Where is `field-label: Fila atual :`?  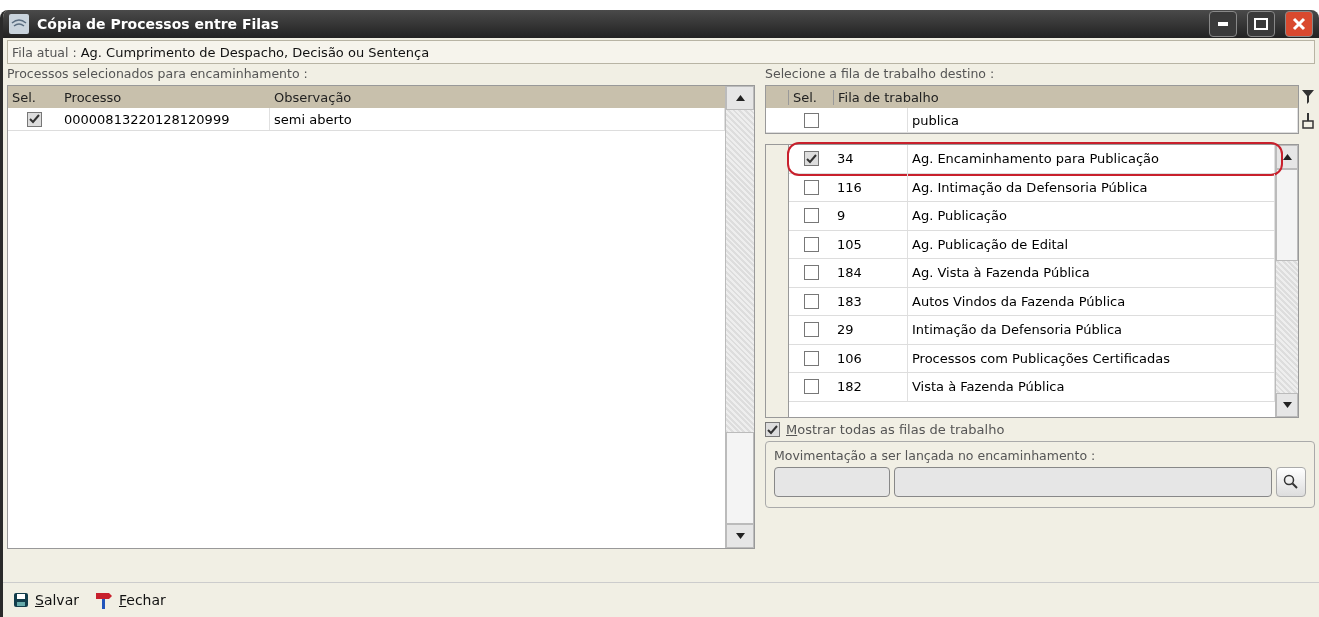 field-label: Fila atual : is located at coordinates (44, 52).